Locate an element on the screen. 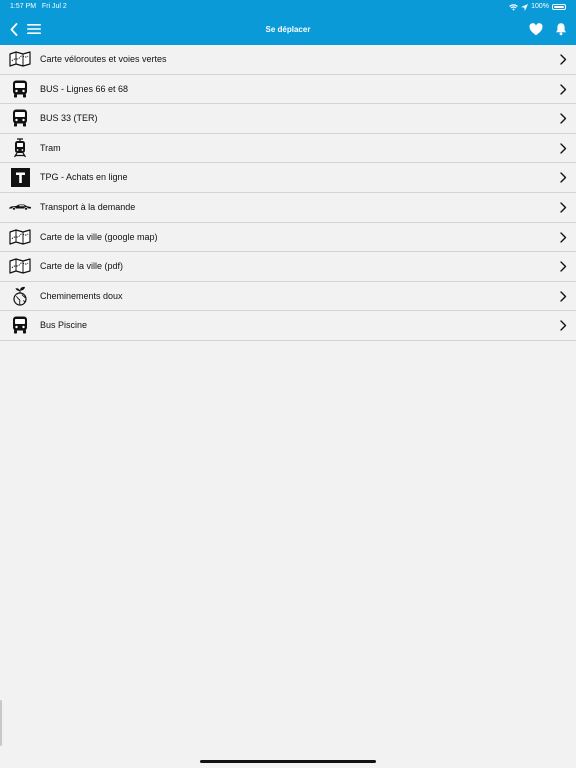  list-item-carte-veloroutes: Carte véloroutes et voies vertes is located at coordinates (288, 60).